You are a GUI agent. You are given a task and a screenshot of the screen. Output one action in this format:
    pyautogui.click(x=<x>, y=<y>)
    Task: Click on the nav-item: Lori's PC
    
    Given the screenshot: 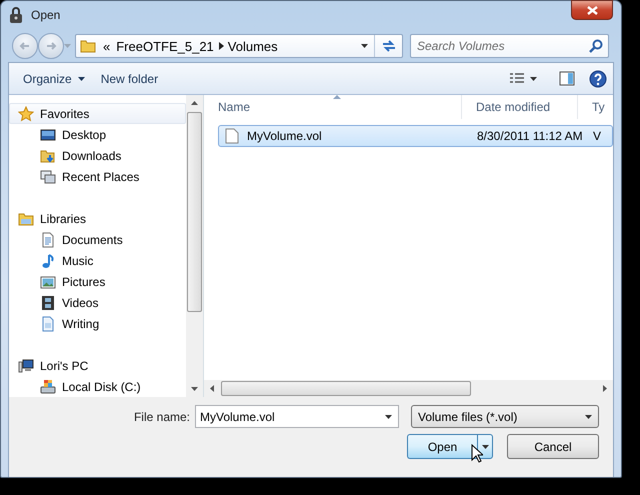 What is the action you would take?
    pyautogui.click(x=97, y=365)
    